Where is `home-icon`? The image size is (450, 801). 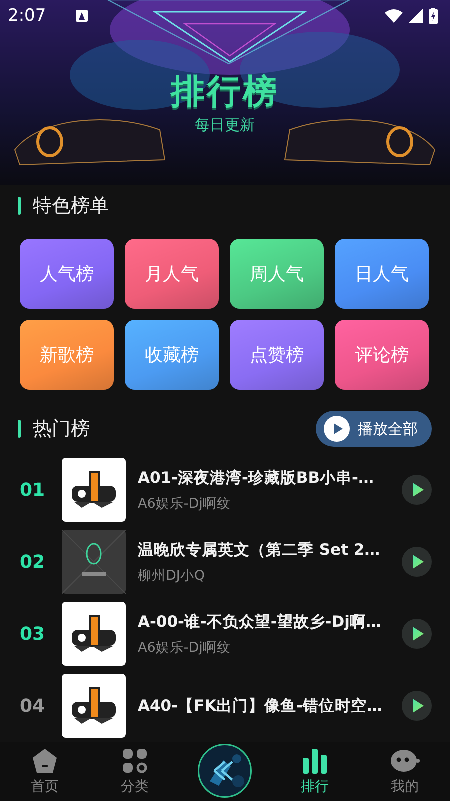
home-icon is located at coordinates (45, 761).